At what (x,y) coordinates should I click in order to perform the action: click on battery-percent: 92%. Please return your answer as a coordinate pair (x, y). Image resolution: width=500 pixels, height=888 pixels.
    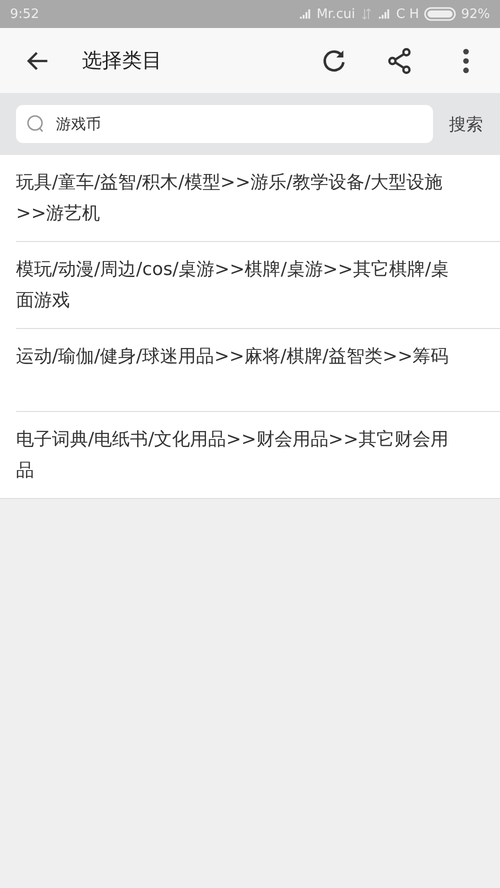
    Looking at the image, I should click on (475, 14).